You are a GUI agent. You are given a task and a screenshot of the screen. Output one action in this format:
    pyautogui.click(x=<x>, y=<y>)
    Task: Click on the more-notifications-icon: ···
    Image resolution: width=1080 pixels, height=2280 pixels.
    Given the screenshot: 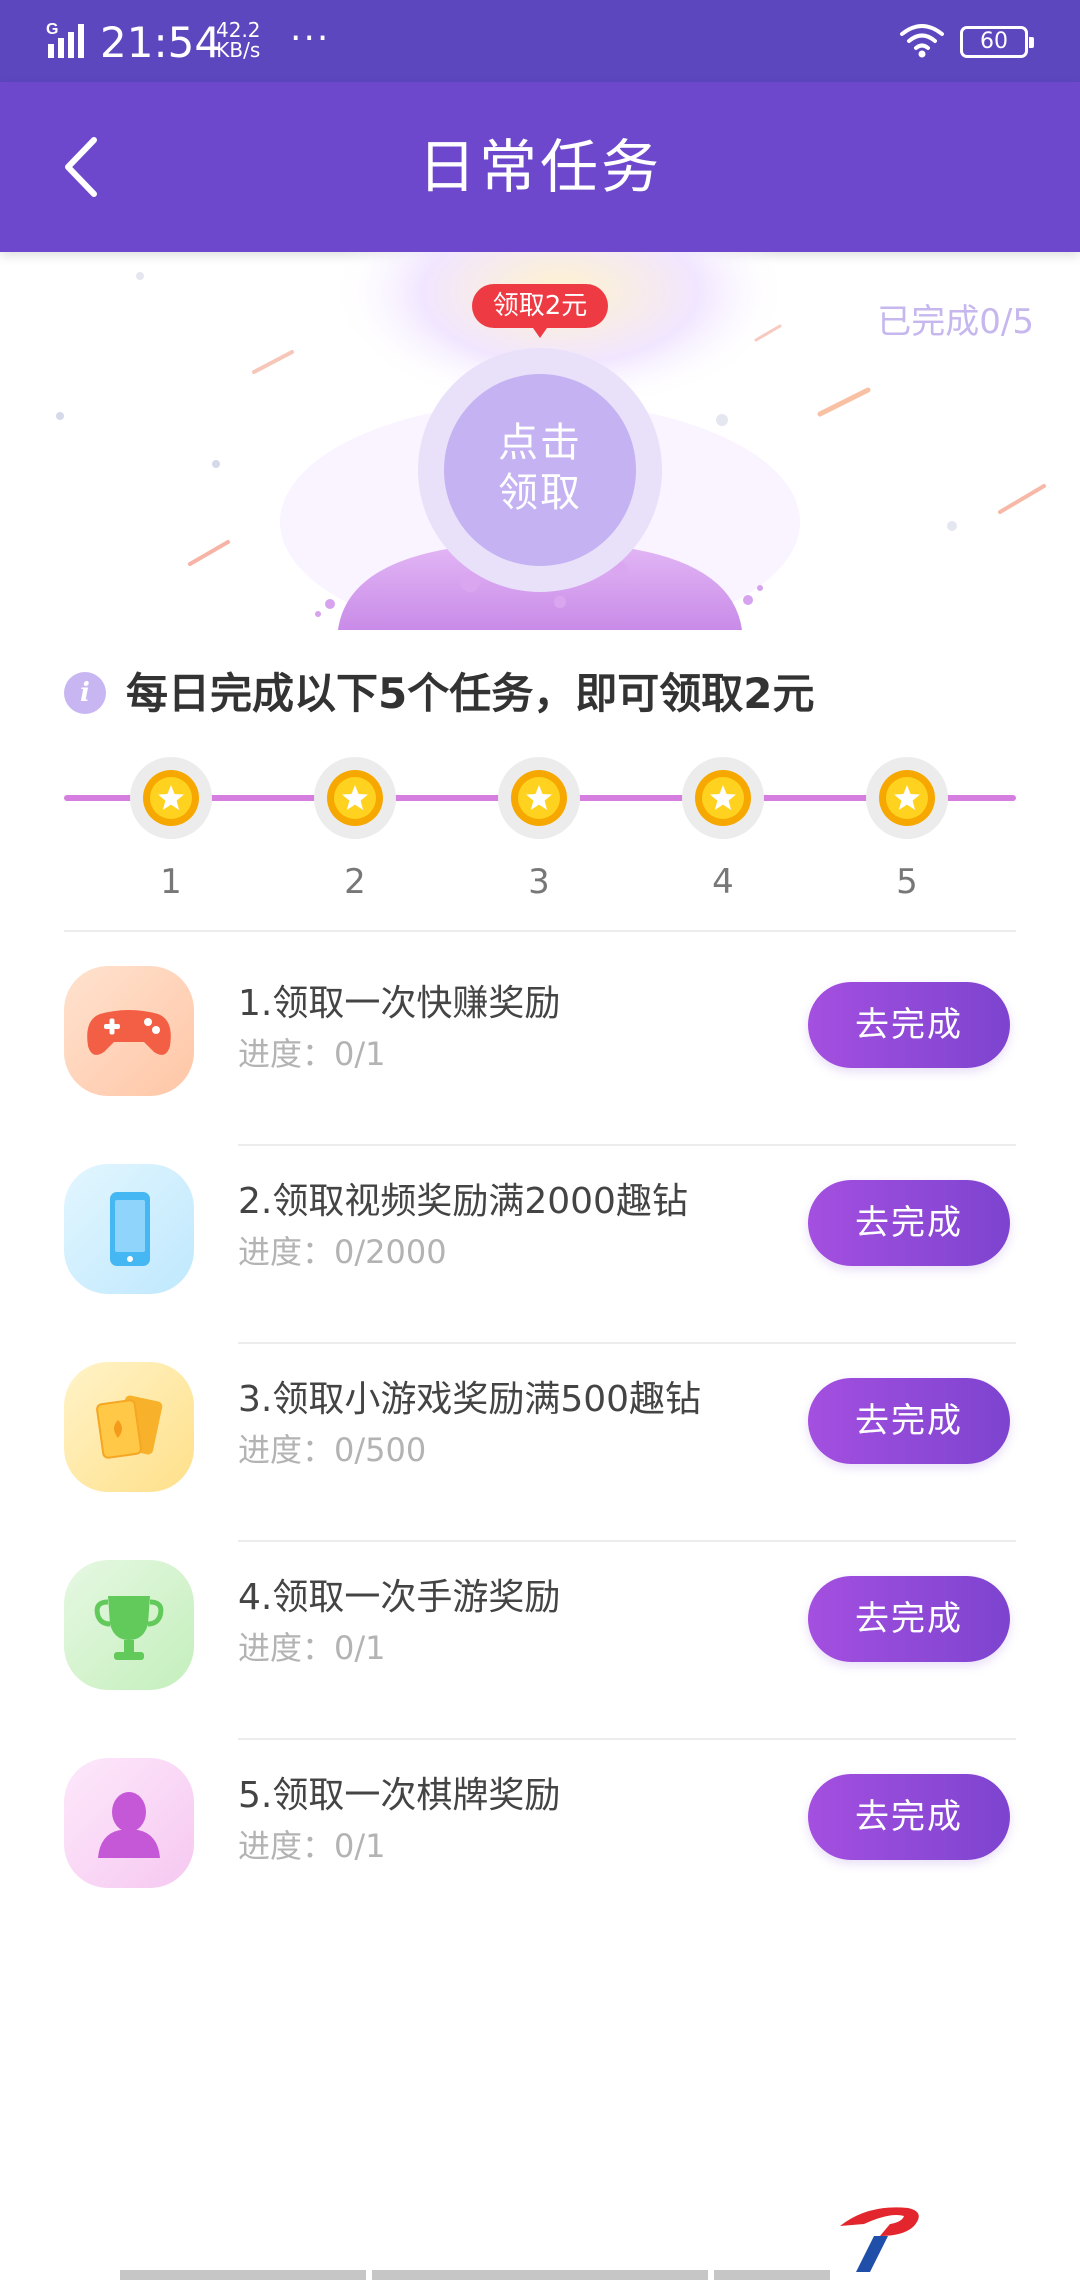 What is the action you would take?
    pyautogui.click(x=310, y=38)
    